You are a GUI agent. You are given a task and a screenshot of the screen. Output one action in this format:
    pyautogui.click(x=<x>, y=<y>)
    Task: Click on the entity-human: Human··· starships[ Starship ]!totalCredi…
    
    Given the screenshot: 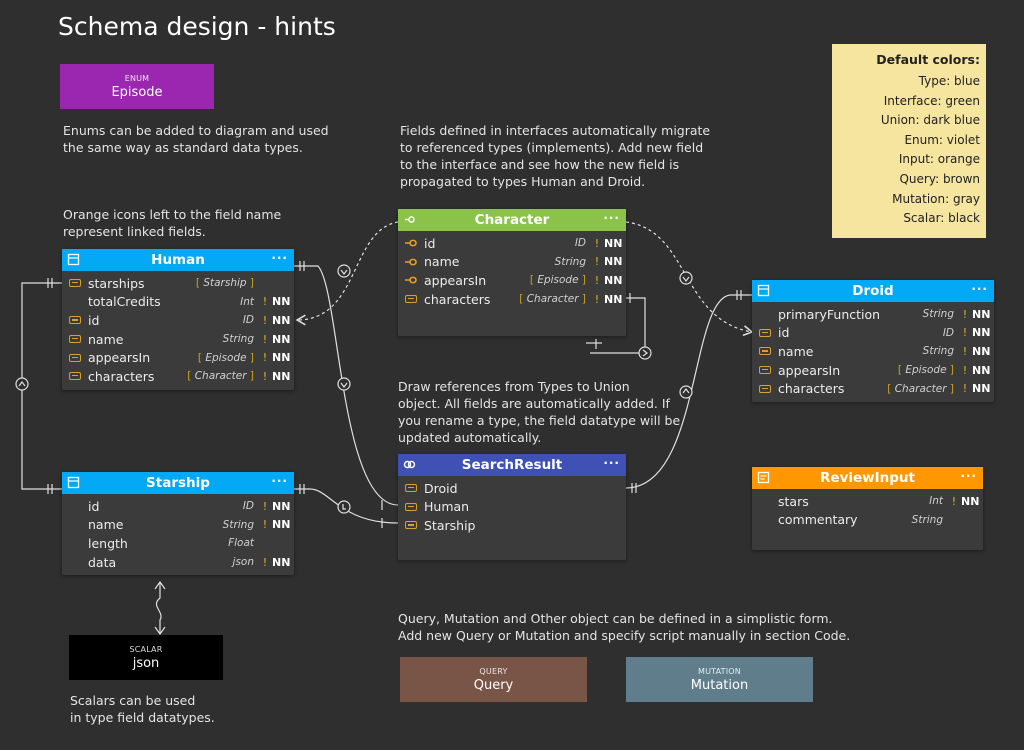 What is the action you would take?
    pyautogui.click(x=178, y=319)
    